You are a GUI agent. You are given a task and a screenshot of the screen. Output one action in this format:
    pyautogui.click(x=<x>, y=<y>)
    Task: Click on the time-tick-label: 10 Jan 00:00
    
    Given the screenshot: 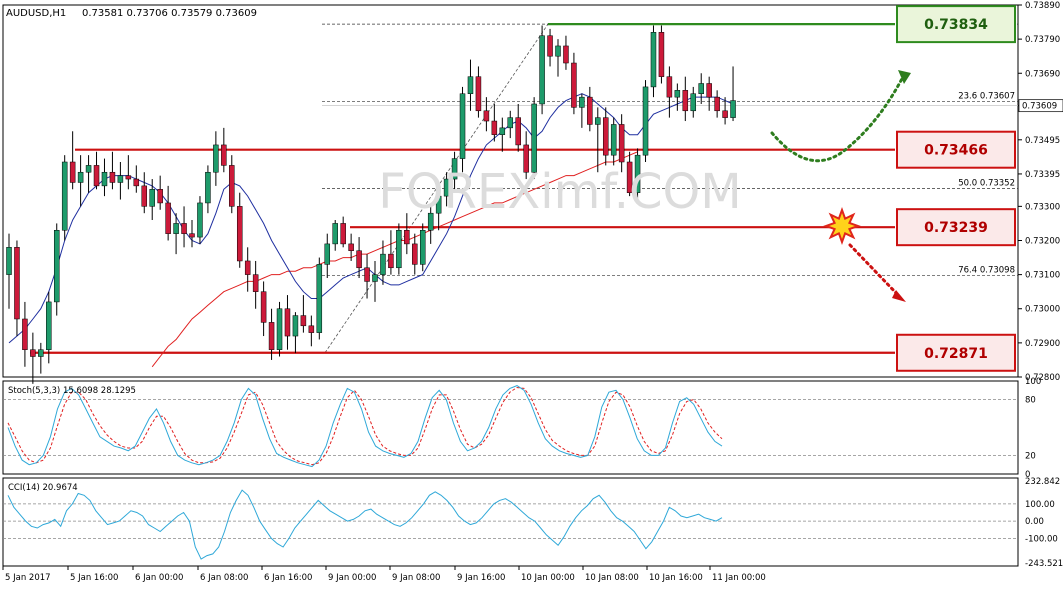 What is the action you would take?
    pyautogui.click(x=548, y=578)
    